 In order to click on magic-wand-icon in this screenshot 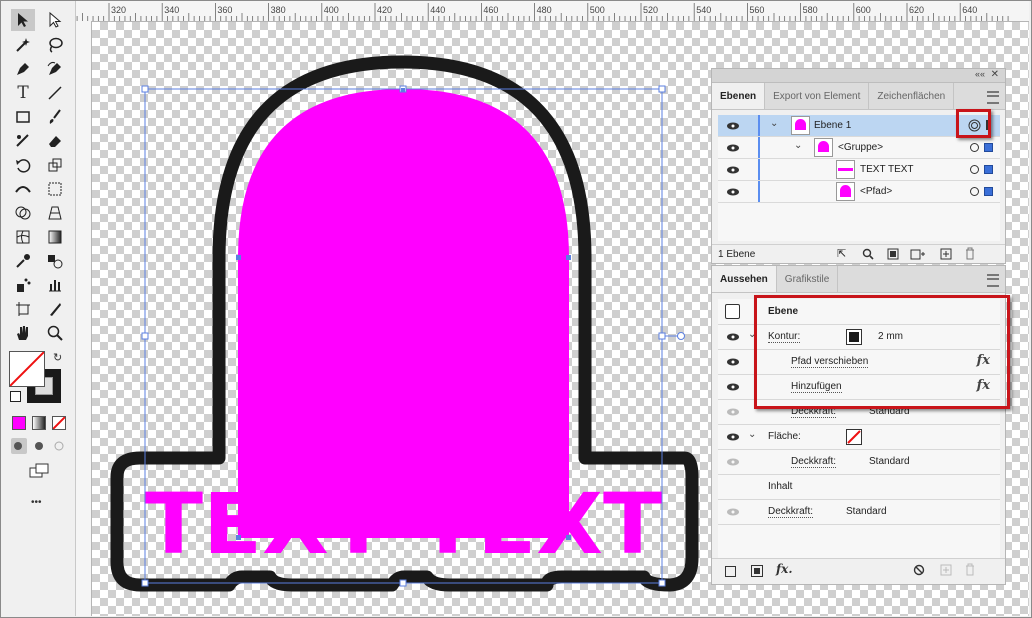, I will do `click(23, 45)`.